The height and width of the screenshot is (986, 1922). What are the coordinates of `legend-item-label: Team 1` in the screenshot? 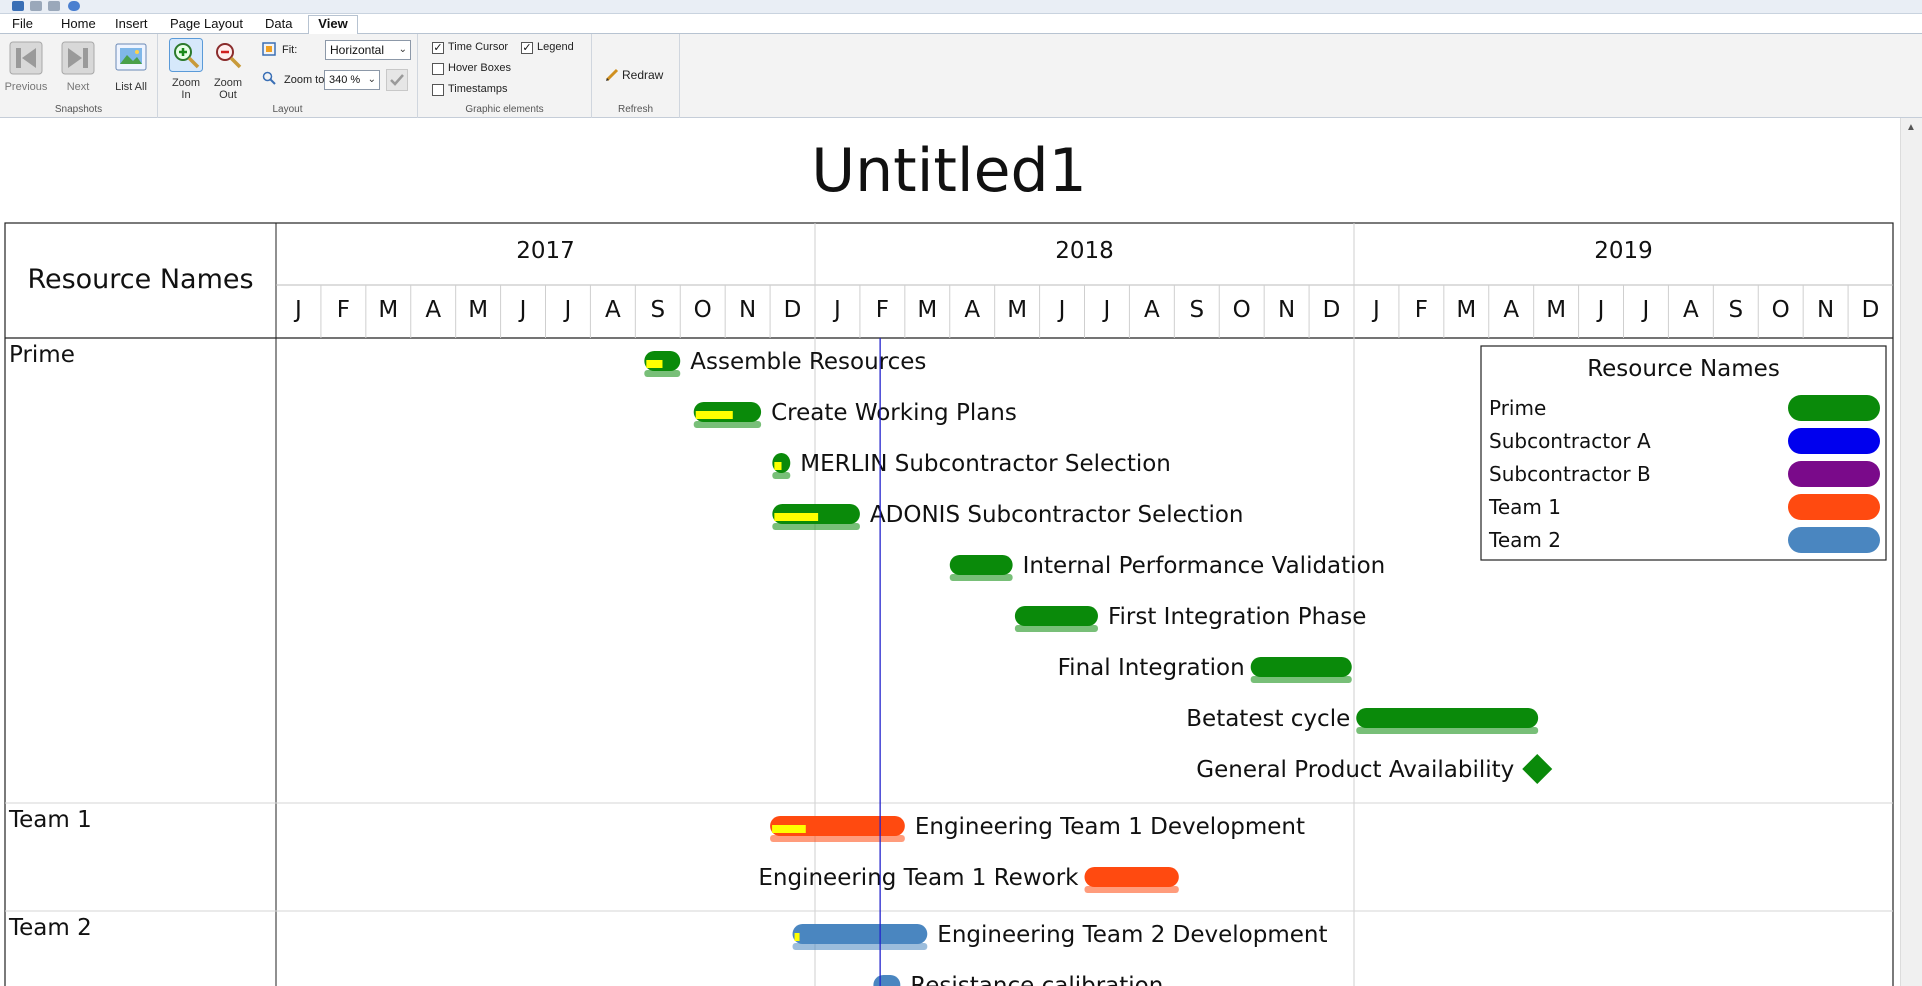 It's located at (1524, 507).